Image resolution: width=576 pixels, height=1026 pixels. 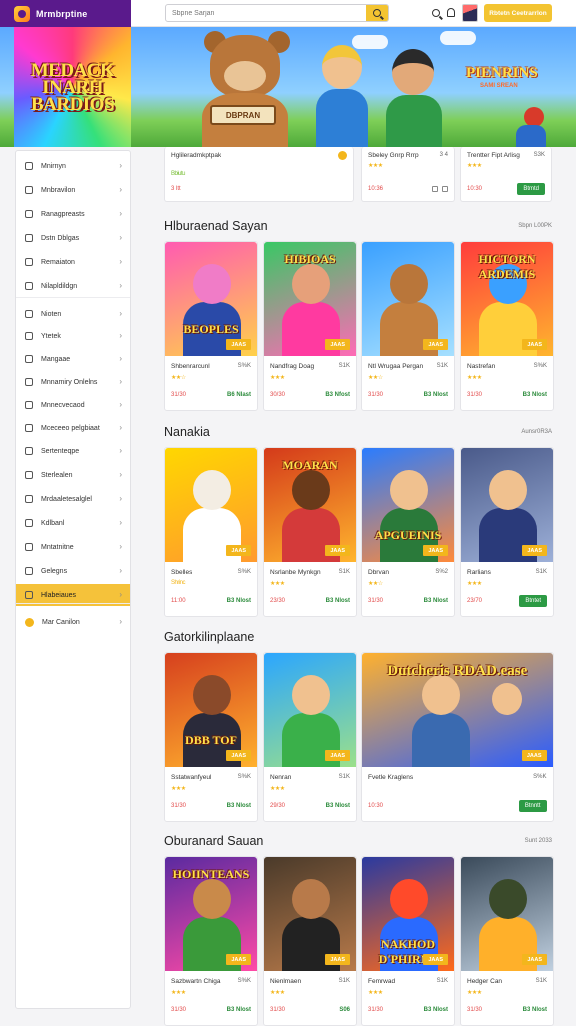 What do you see at coordinates (73, 428) in the screenshot?
I see `sidebar-item: Mceceeo pelgbiaat ›` at bounding box center [73, 428].